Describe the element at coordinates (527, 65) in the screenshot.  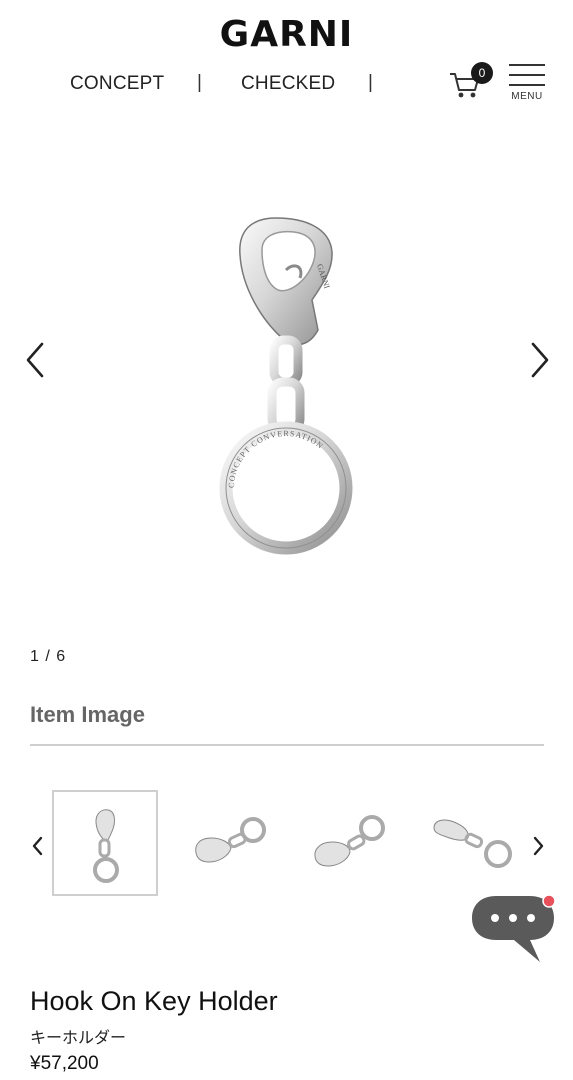
I see `hamburger-icon` at that location.